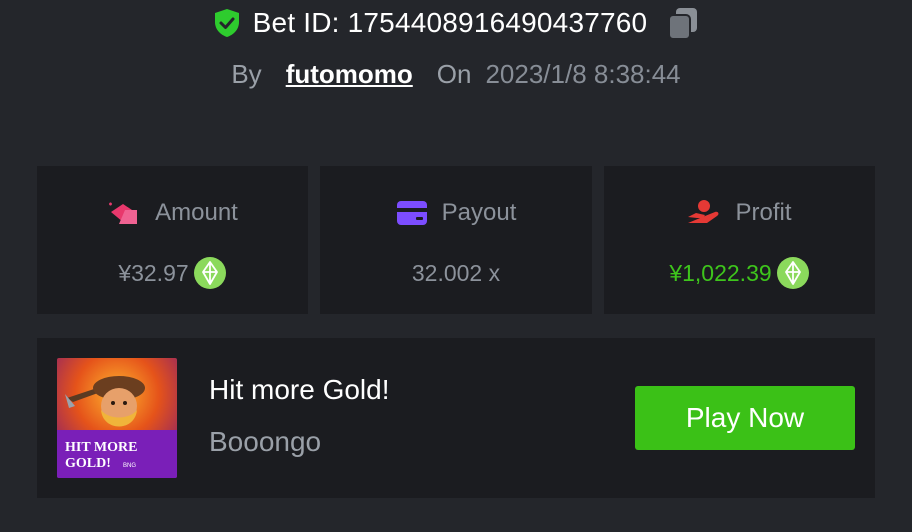  I want to click on bet-meta-row: By futomomo On 2023/1/8 8:38:44, so click(456, 74).